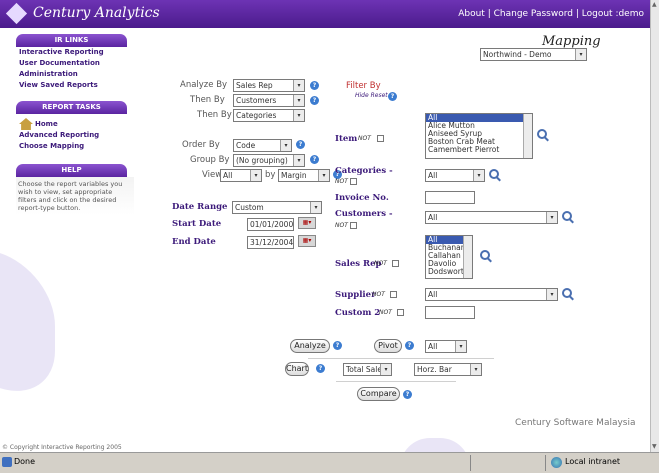  Describe the element at coordinates (269, 100) in the screenshot. I see `then-by-select-1: Customers ▾` at that location.